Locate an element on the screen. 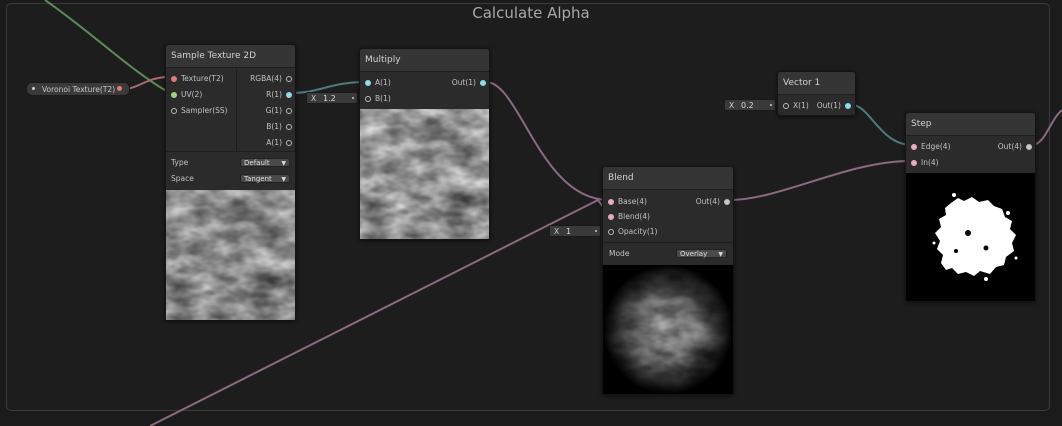 This screenshot has height=426, width=1062. step-node: Step Edge(4) In(4) Out(4) is located at coordinates (970, 207).